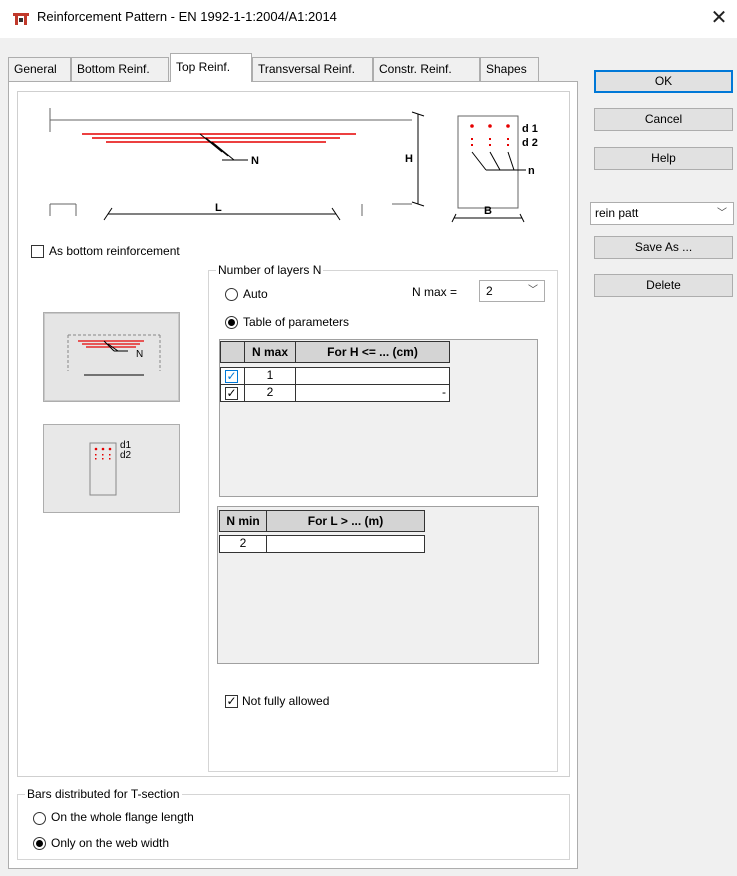 This screenshot has height=876, width=737. What do you see at coordinates (103, 794) in the screenshot?
I see `tsection-legend: Bars distributed for T-section` at bounding box center [103, 794].